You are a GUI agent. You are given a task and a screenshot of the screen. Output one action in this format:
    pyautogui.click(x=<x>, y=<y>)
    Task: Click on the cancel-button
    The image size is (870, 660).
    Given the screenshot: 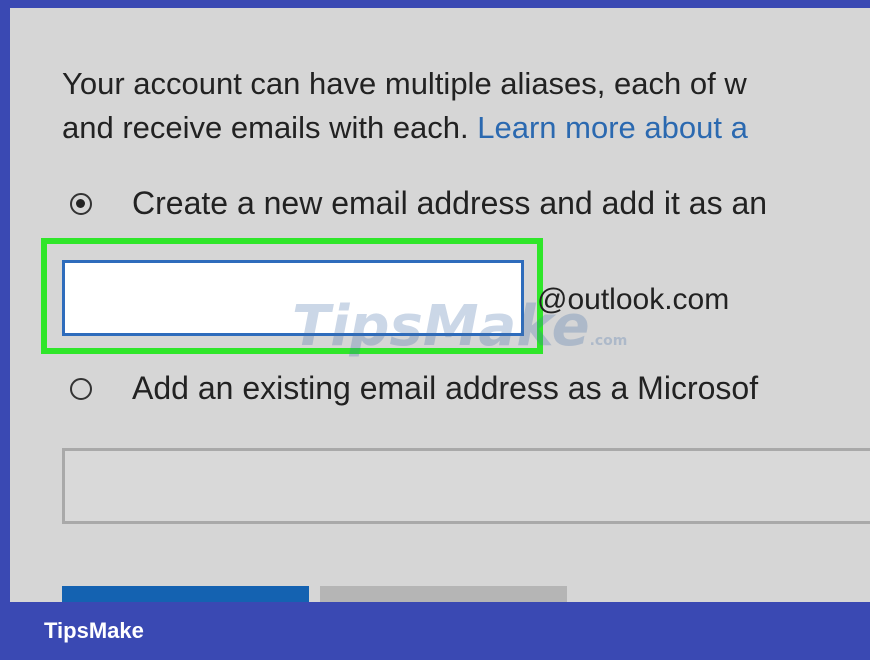 What is the action you would take?
    pyautogui.click(x=443, y=594)
    